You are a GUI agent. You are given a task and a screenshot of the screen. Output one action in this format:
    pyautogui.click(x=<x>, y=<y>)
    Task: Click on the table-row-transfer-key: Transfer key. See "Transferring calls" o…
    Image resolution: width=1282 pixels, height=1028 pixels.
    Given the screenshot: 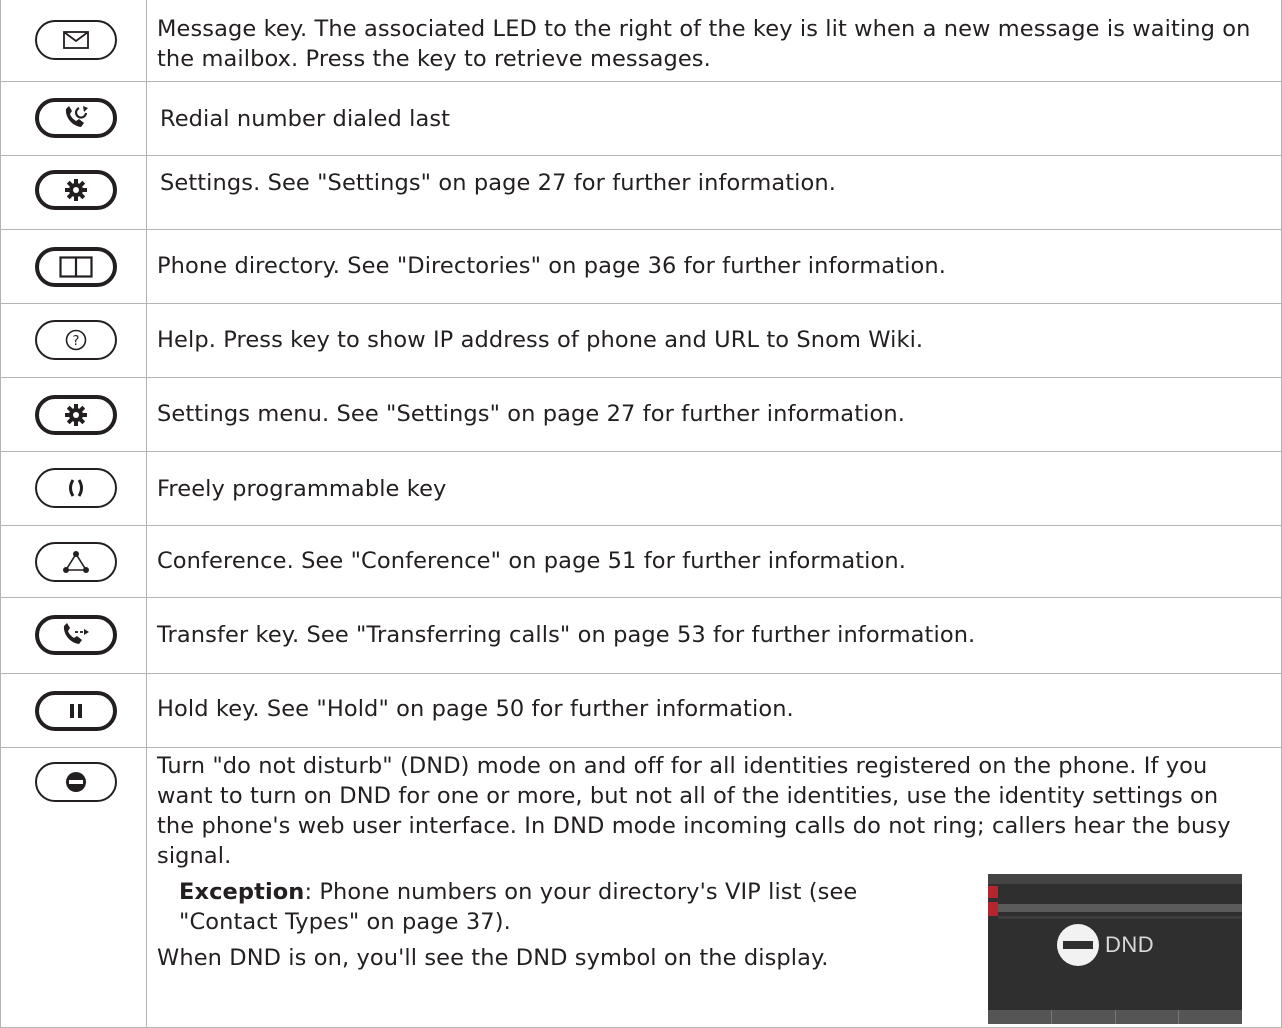 What is the action you would take?
    pyautogui.click(x=641, y=635)
    